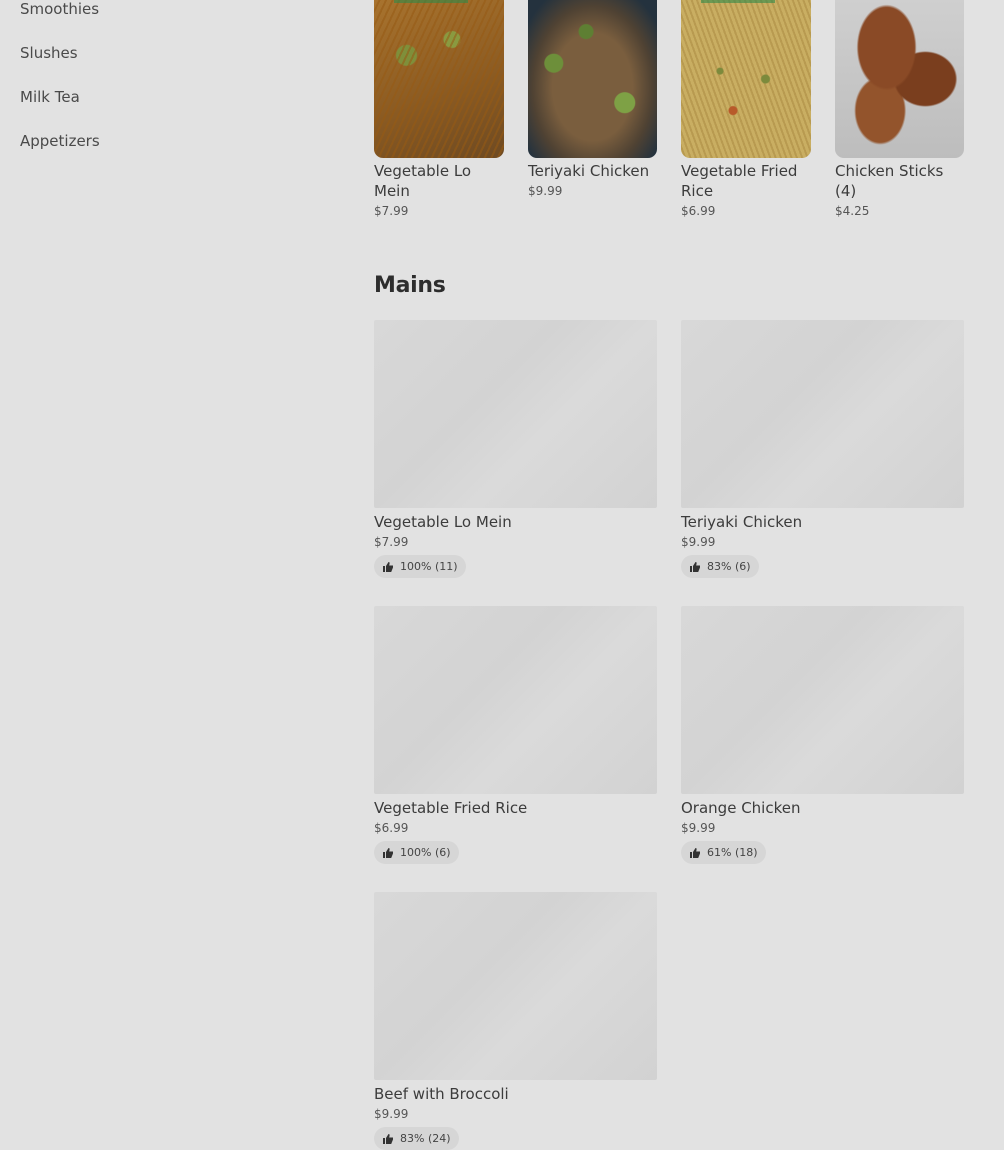  I want to click on rating-text: 61% (18), so click(732, 852).